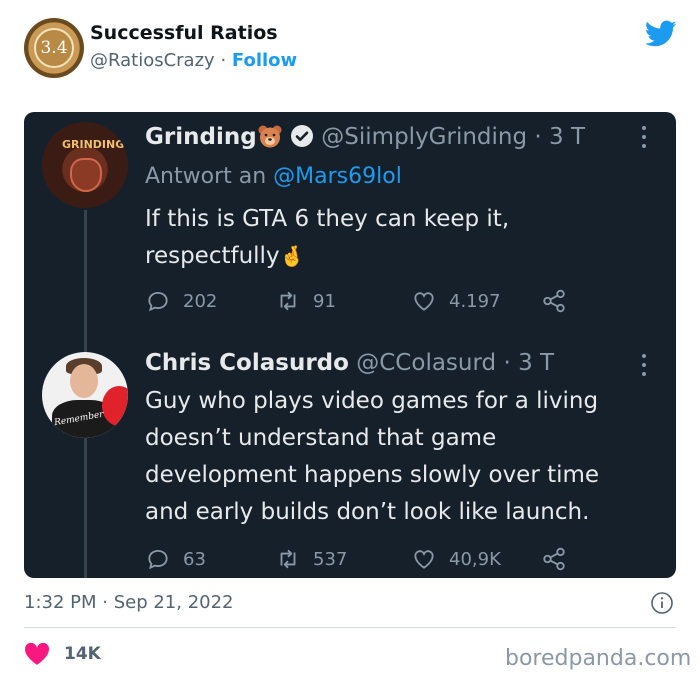 Image resolution: width=700 pixels, height=680 pixels. I want to click on retweet-button: 91, so click(305, 301).